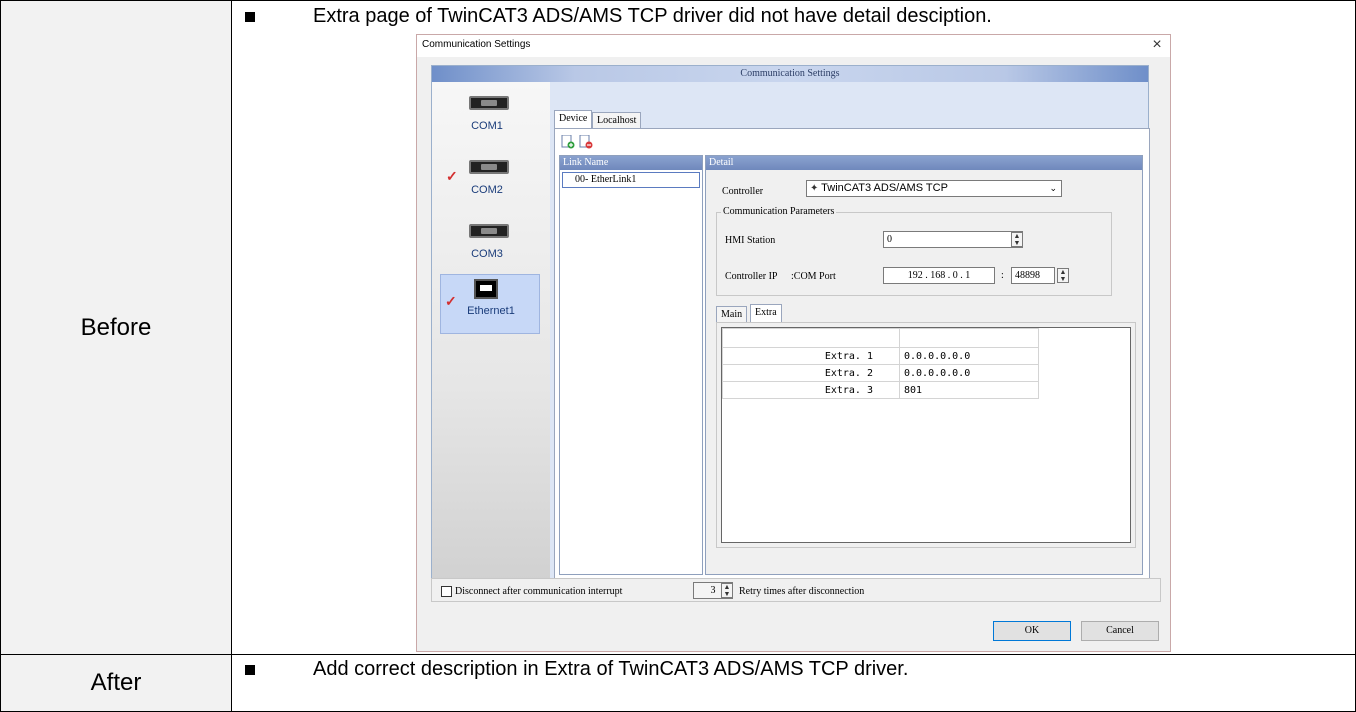  I want to click on tab-main: Main, so click(732, 314).